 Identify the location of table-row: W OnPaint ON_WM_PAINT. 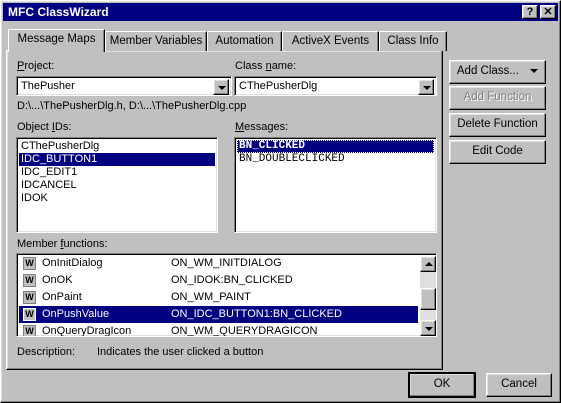
(218, 297).